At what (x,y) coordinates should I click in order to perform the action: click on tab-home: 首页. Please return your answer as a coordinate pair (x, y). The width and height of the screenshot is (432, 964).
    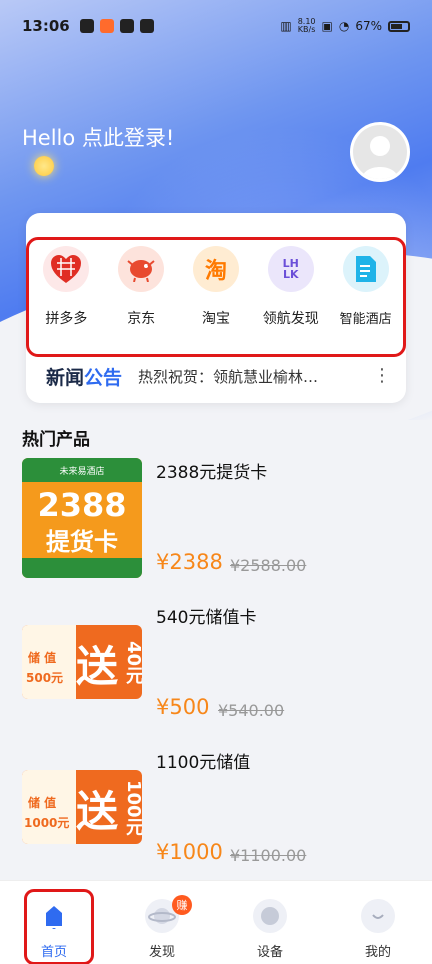
    Looking at the image, I should click on (54, 922).